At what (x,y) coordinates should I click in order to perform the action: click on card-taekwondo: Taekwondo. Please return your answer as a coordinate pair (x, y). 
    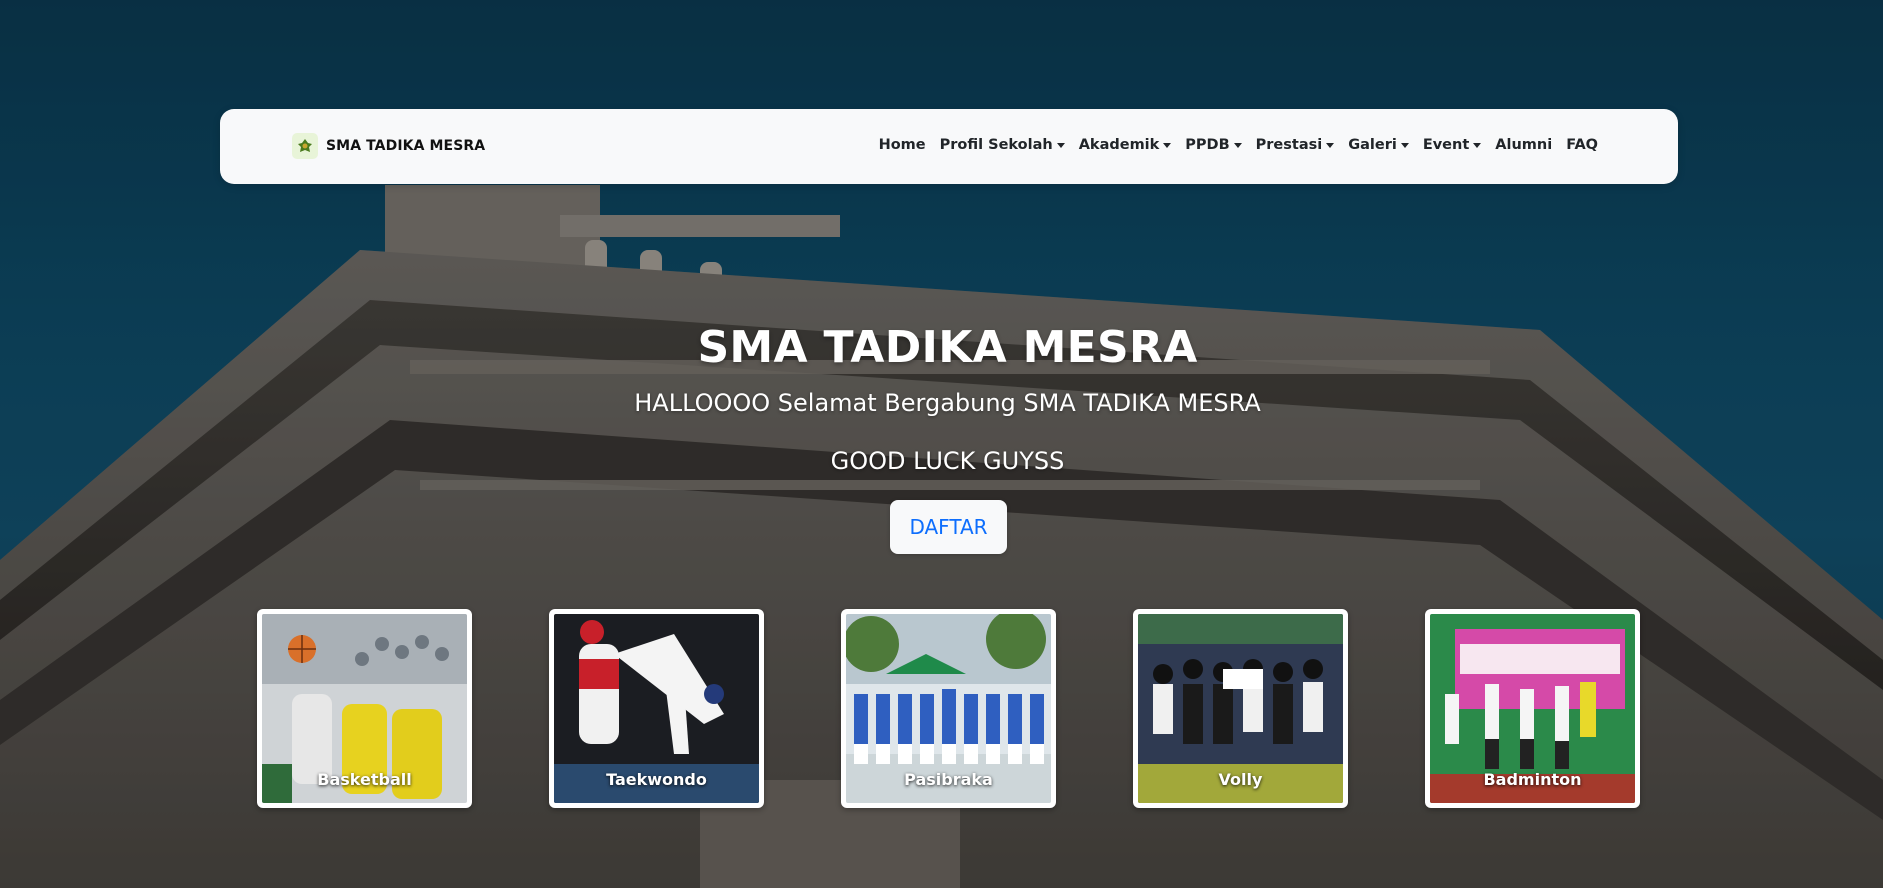
    Looking at the image, I should click on (656, 708).